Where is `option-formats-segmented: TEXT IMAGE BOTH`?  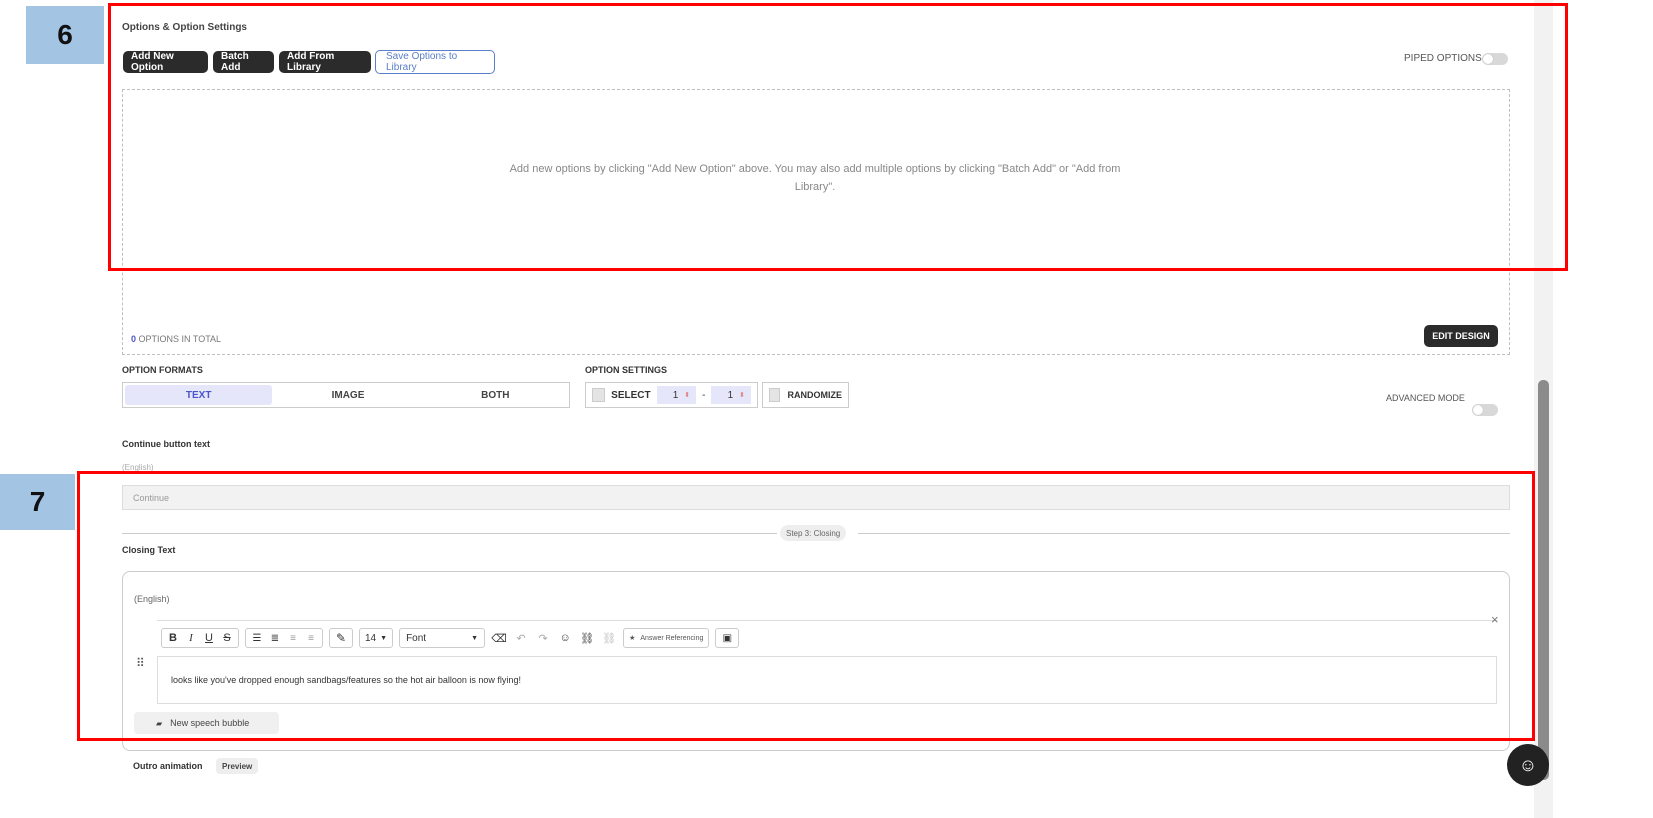
option-formats-segmented: TEXT IMAGE BOTH is located at coordinates (346, 395).